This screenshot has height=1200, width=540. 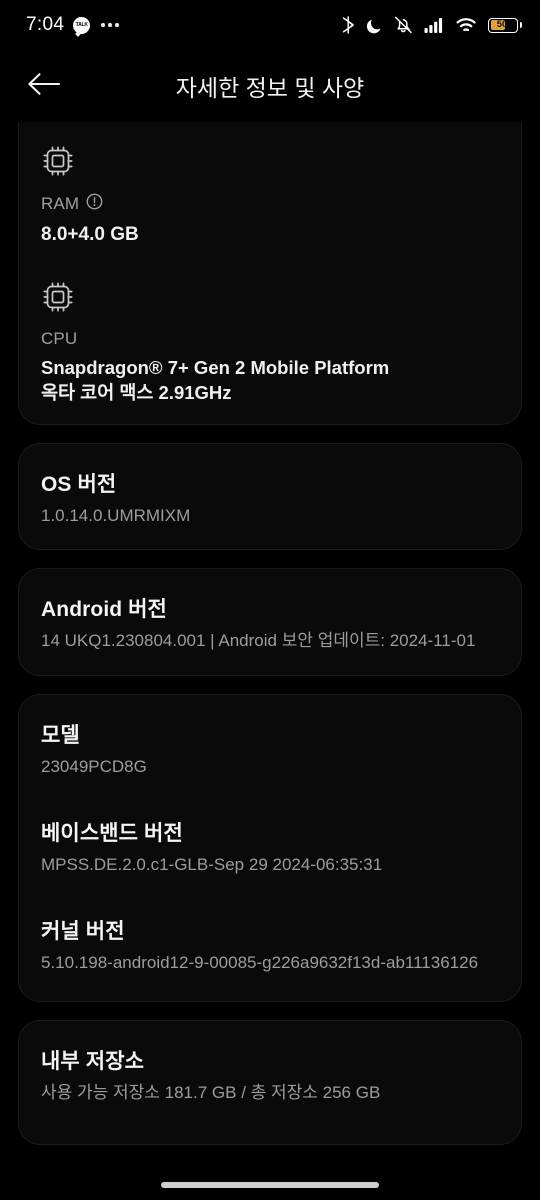 What do you see at coordinates (116, 515) in the screenshot?
I see `os-version-value: 1.0.14.0.UMRMIXM` at bounding box center [116, 515].